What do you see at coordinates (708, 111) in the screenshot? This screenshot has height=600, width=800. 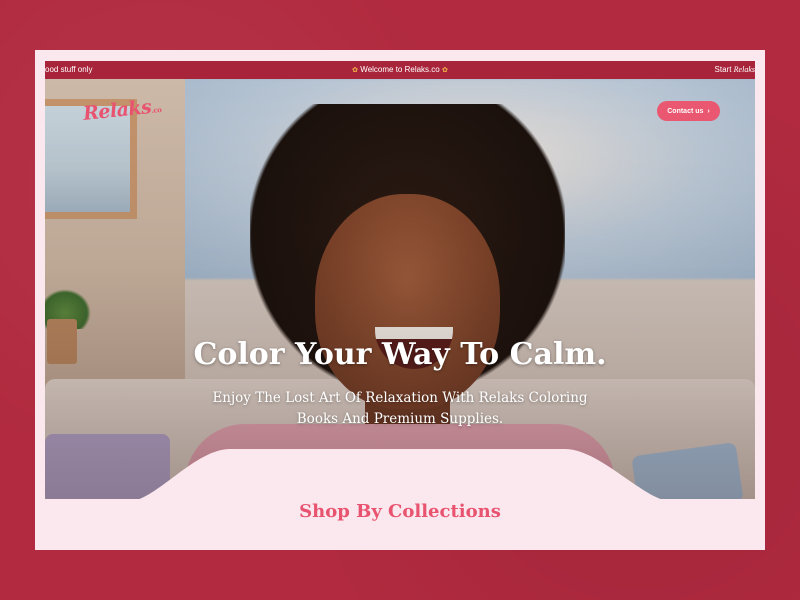 I see `chevron-right-icon: ›` at bounding box center [708, 111].